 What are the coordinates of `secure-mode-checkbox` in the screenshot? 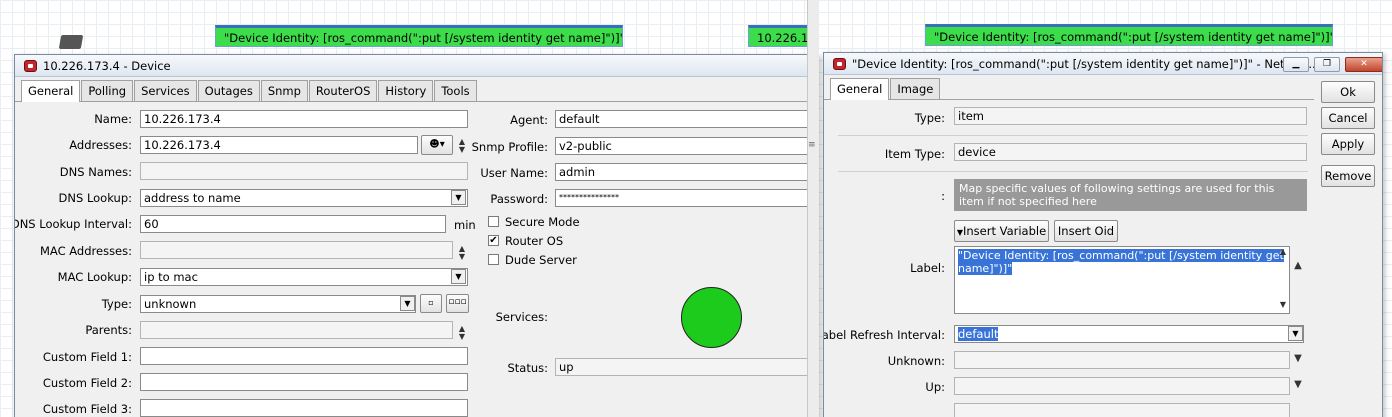 It's located at (493, 221).